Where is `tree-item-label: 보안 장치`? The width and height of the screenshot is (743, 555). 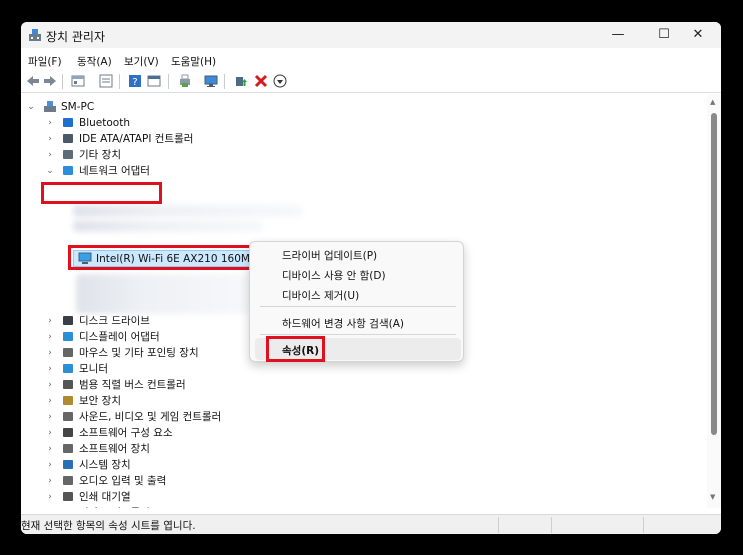
tree-item-label: 보안 장치 is located at coordinates (100, 401).